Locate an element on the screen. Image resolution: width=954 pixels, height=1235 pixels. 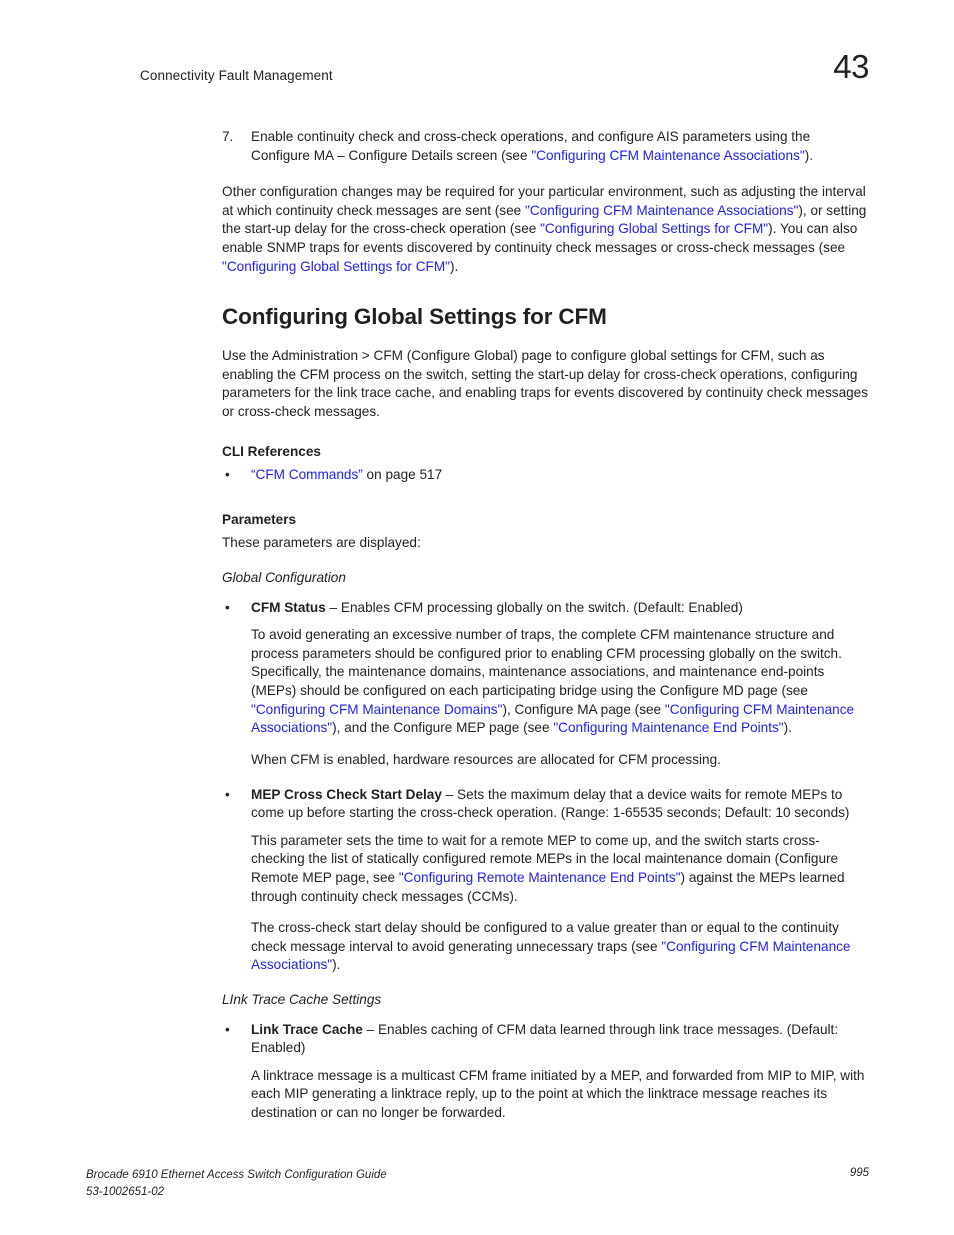
cli-reference-text: “CFM Commands” on page 517 is located at coordinates (561, 475).